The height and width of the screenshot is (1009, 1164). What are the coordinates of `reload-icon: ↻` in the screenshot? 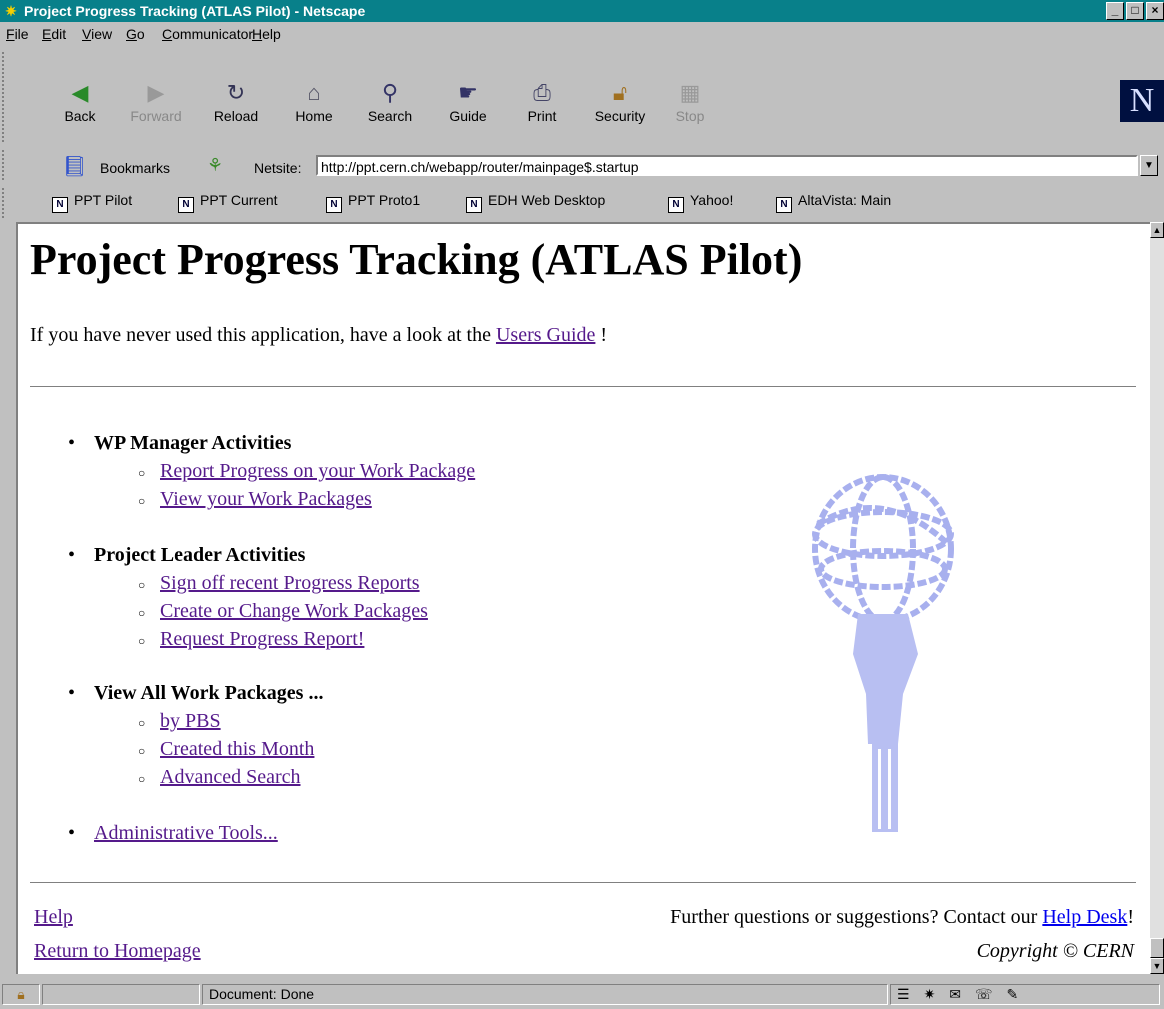 It's located at (236, 92).